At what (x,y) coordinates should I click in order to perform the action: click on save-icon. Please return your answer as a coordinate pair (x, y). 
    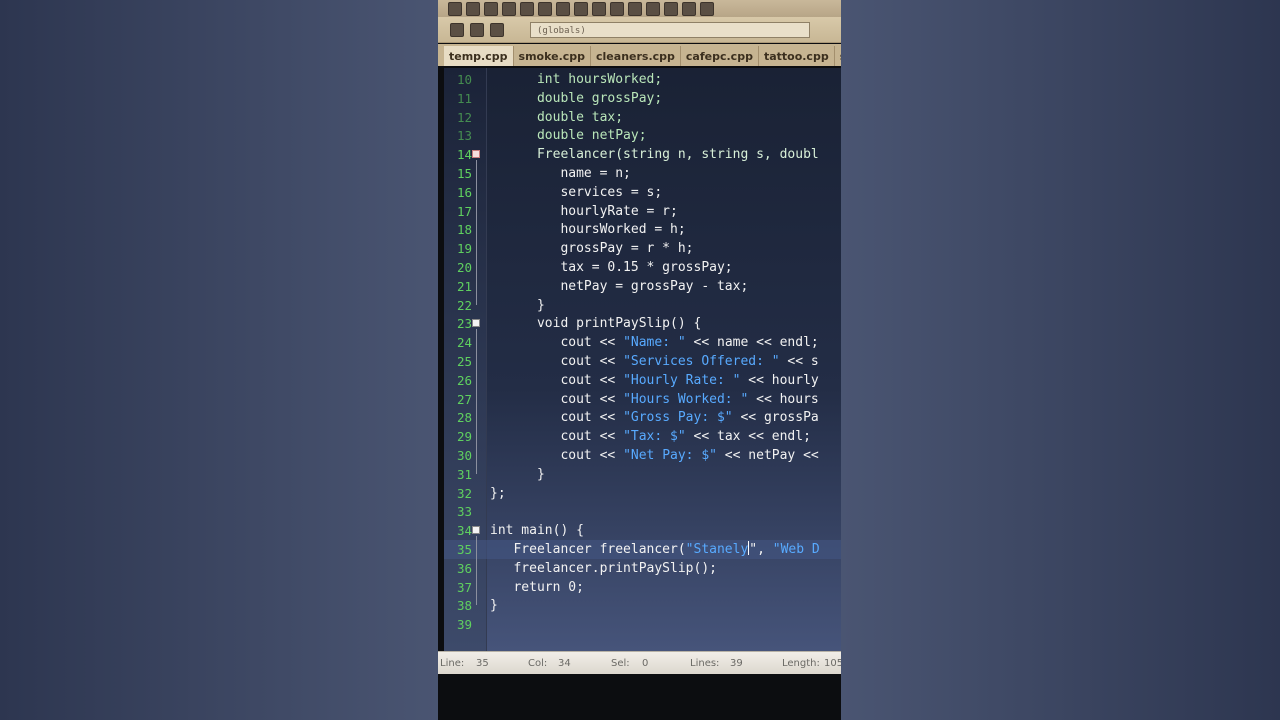
    Looking at the image, I should click on (491, 8).